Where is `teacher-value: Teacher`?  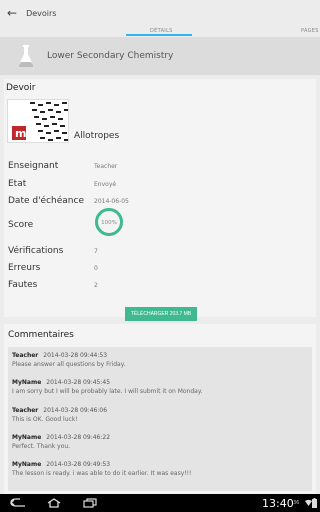 teacher-value: Teacher is located at coordinates (106, 166).